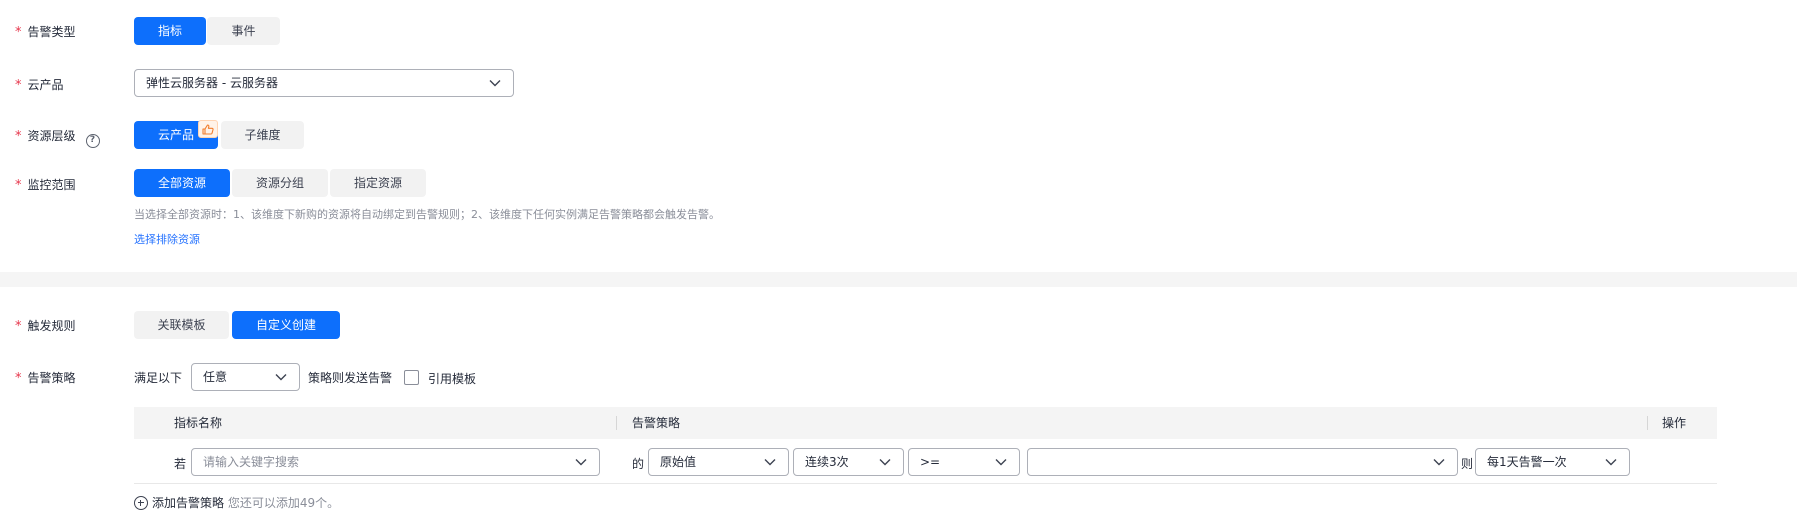 This screenshot has height=529, width=1797. I want to click on then-label: 则, so click(1467, 464).